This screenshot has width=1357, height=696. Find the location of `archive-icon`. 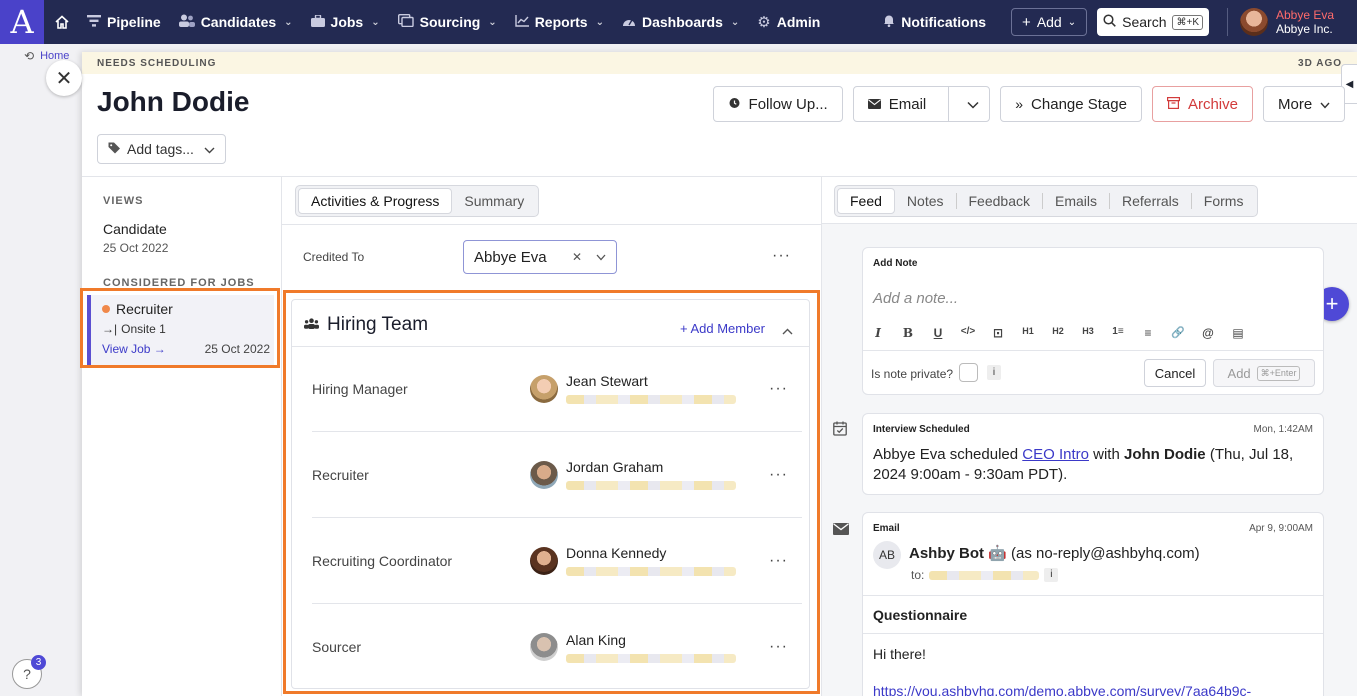

archive-icon is located at coordinates (1173, 104).